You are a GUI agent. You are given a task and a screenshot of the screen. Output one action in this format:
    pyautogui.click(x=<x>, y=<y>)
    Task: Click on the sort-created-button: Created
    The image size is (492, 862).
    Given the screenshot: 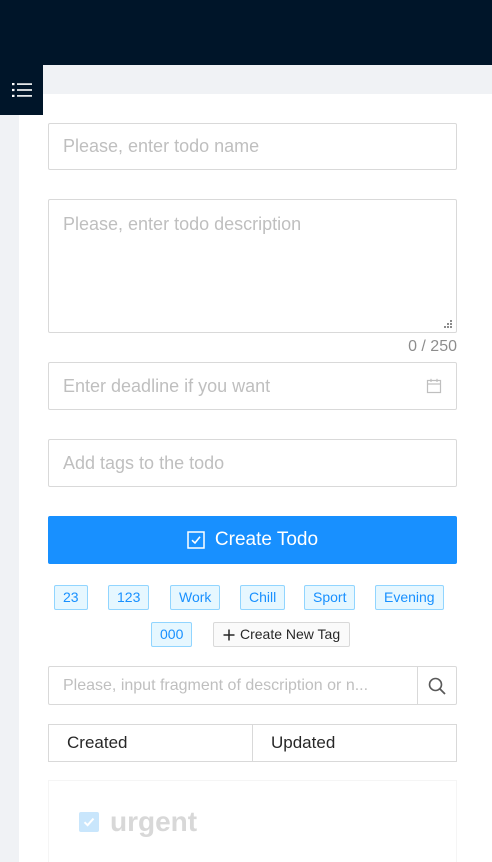 What is the action you would take?
    pyautogui.click(x=150, y=743)
    